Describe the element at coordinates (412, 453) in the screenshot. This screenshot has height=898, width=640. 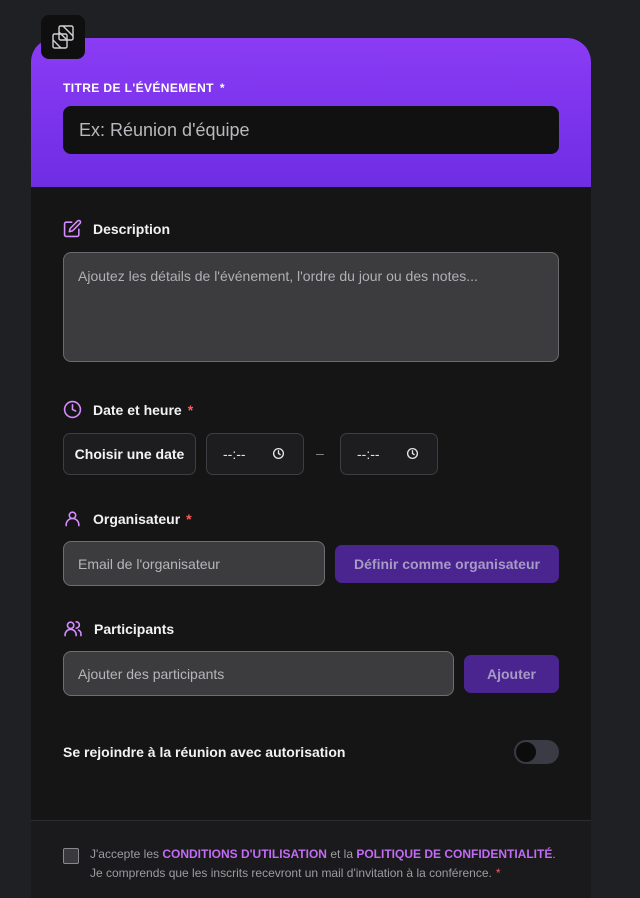
I see `end-time-clock-icon` at that location.